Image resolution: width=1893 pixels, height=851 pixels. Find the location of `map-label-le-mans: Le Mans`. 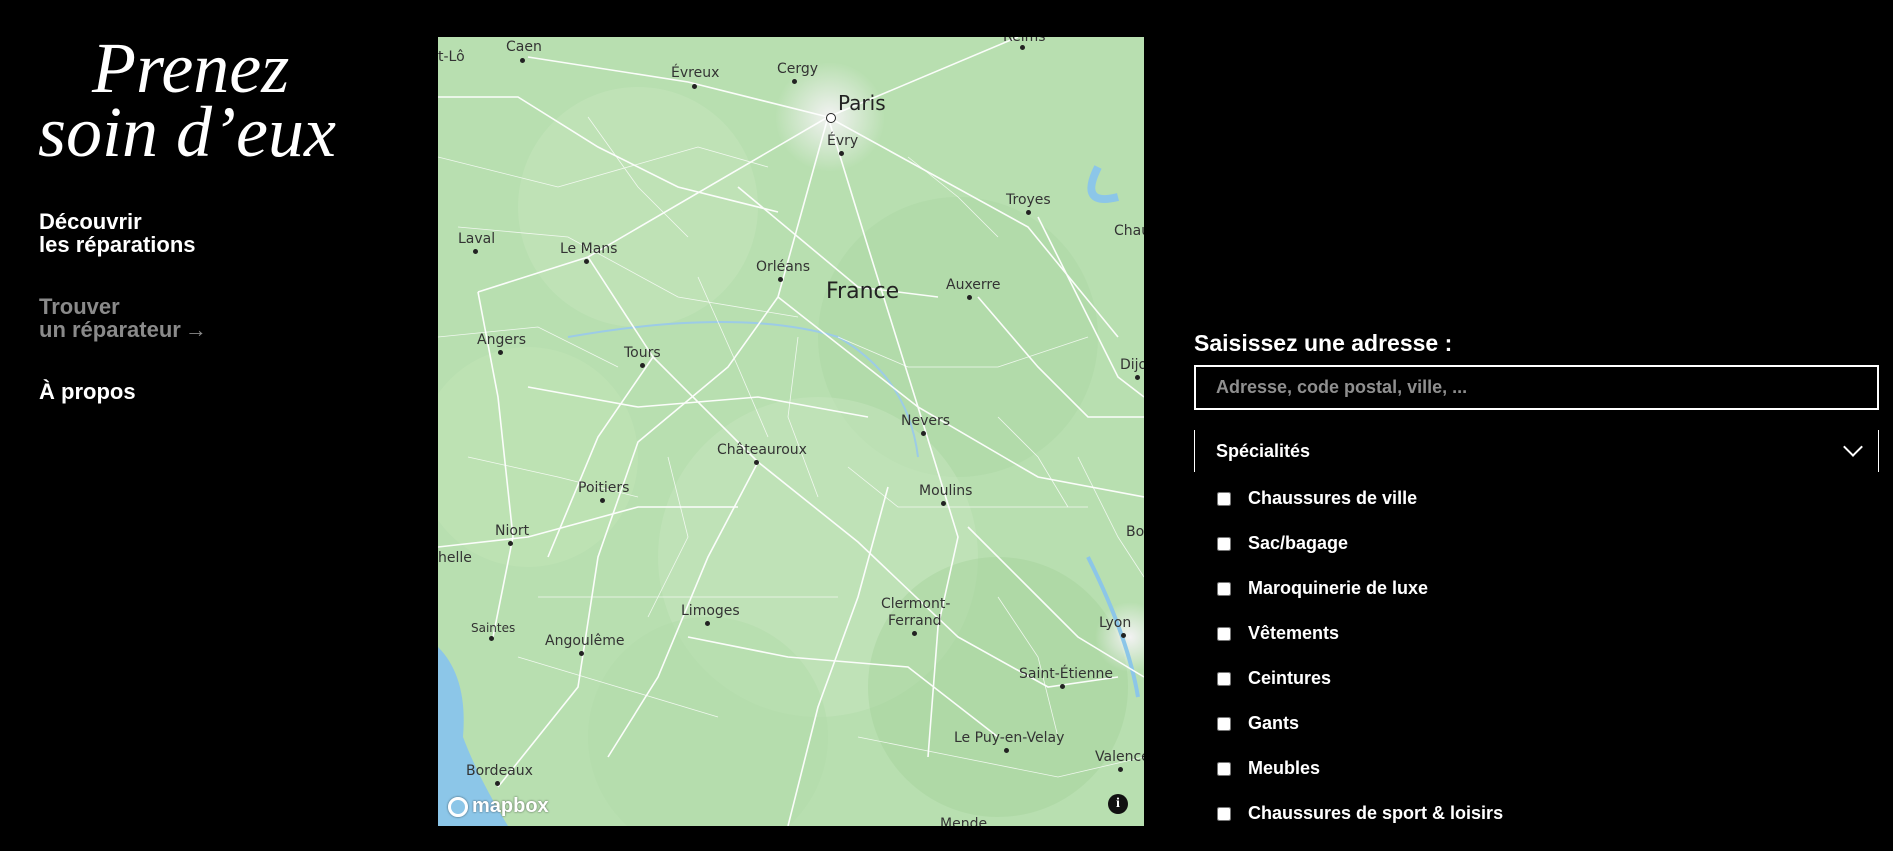

map-label-le-mans: Le Mans is located at coordinates (589, 249).